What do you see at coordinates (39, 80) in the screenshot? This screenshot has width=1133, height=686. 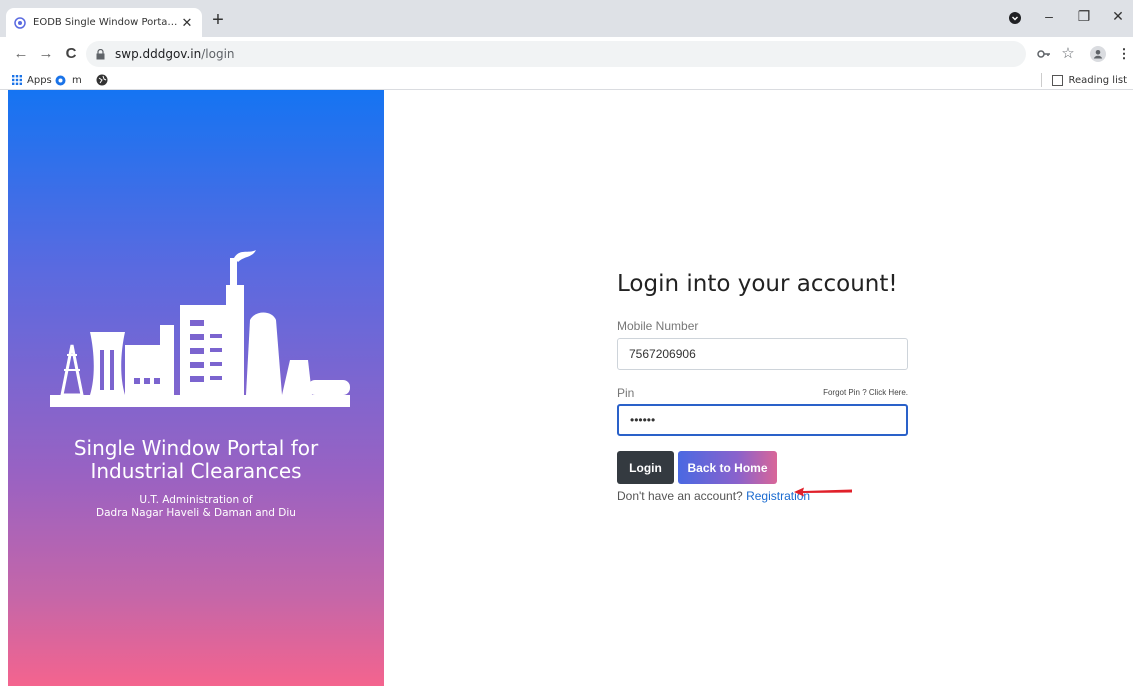 I see `bookmark-apps-label: Apps` at bounding box center [39, 80].